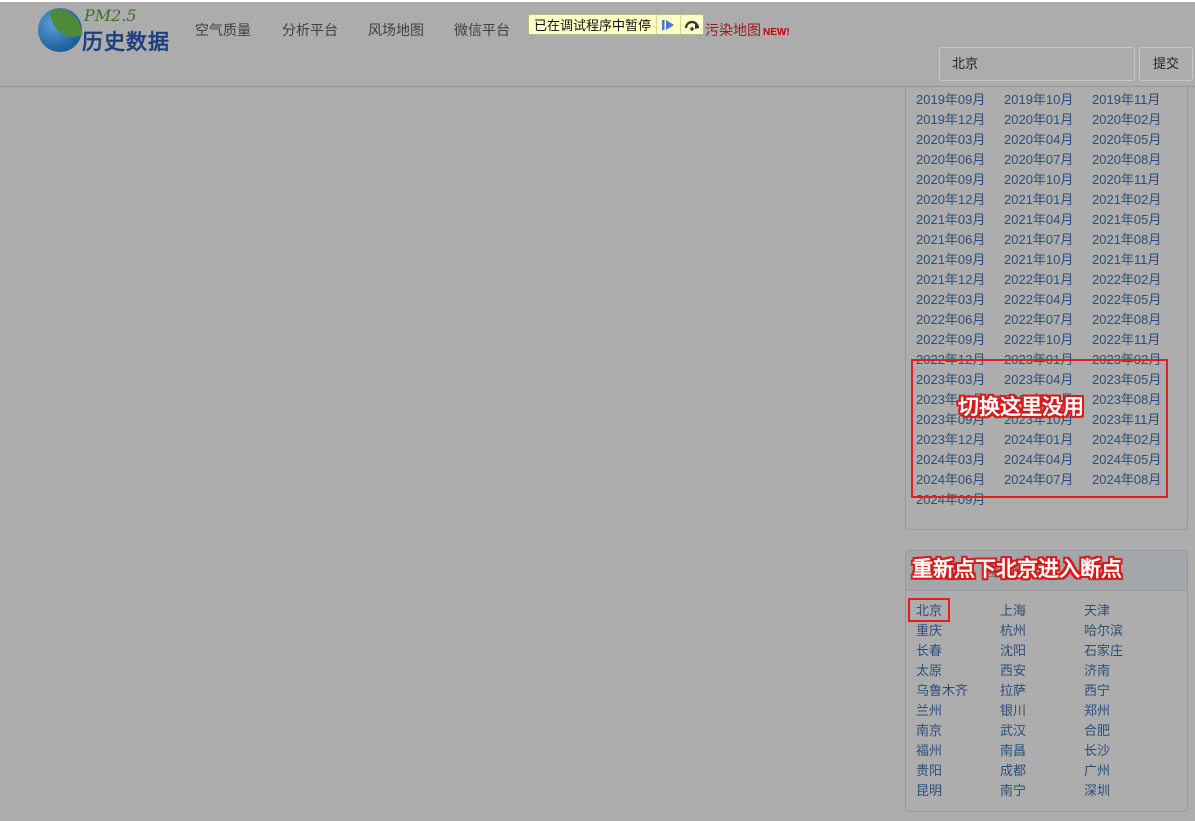  What do you see at coordinates (1126, 731) in the screenshot?
I see `city-link: 合肥` at bounding box center [1126, 731].